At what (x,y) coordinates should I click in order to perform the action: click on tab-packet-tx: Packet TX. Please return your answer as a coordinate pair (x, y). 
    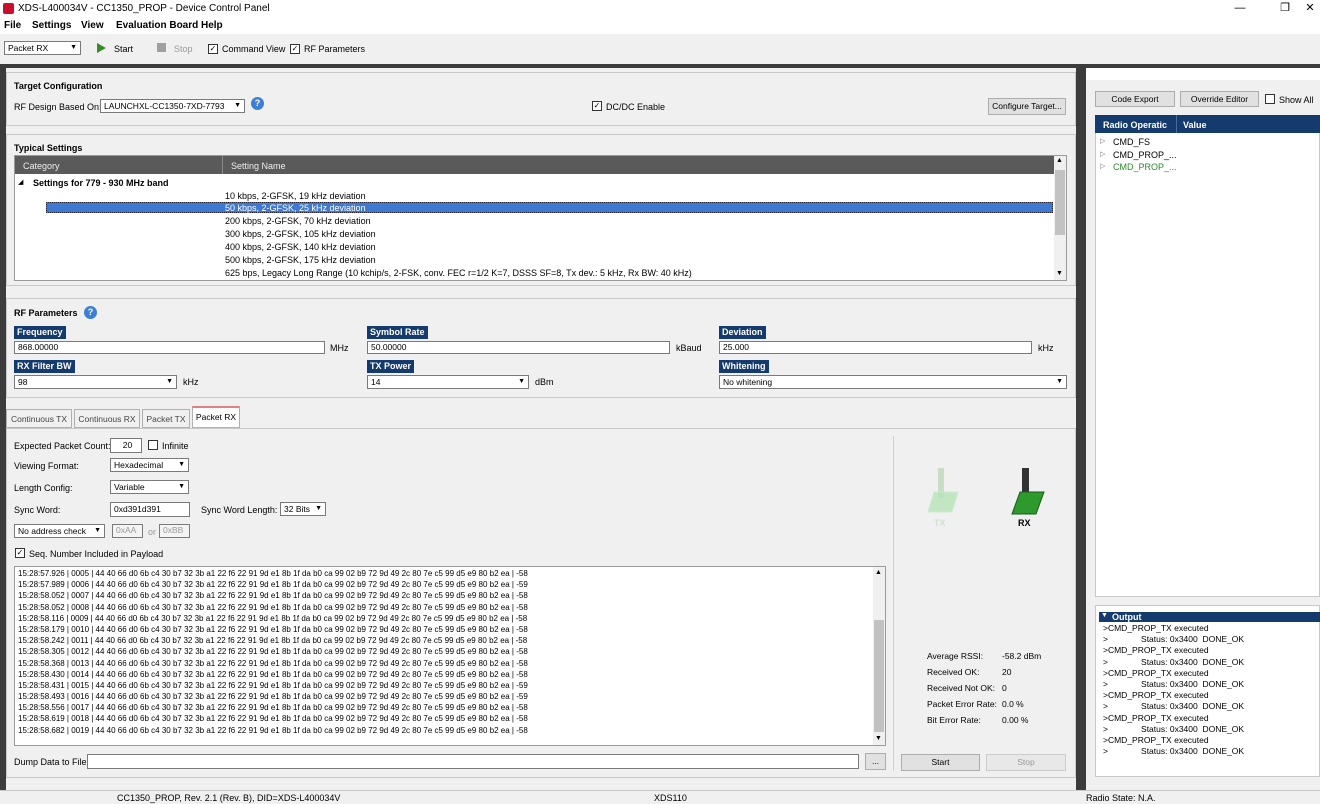
    Looking at the image, I should click on (166, 418).